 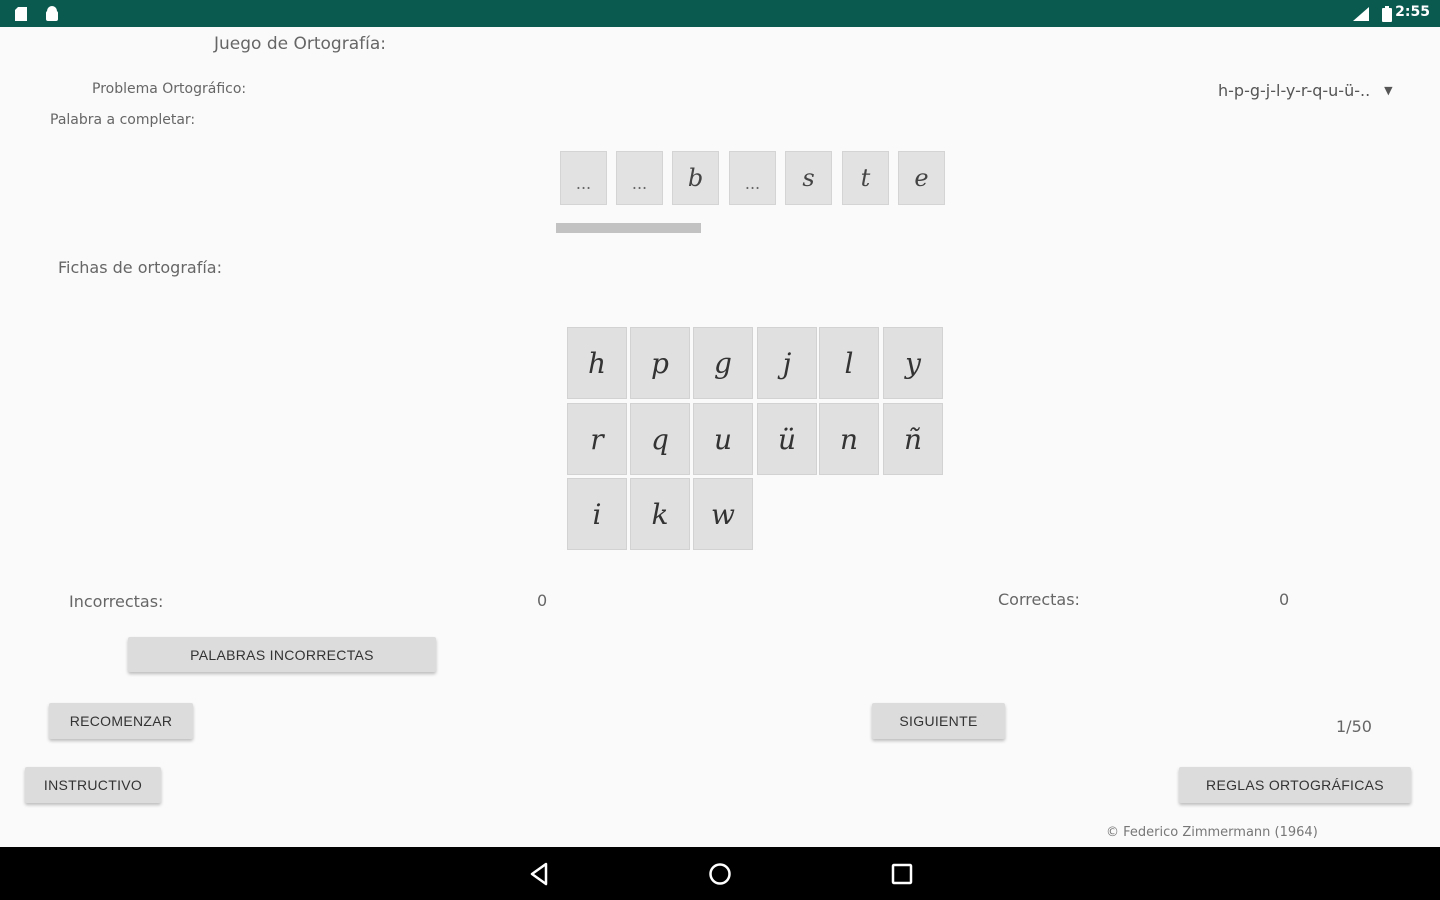 What do you see at coordinates (1284, 599) in the screenshot?
I see `correct-count: 0` at bounding box center [1284, 599].